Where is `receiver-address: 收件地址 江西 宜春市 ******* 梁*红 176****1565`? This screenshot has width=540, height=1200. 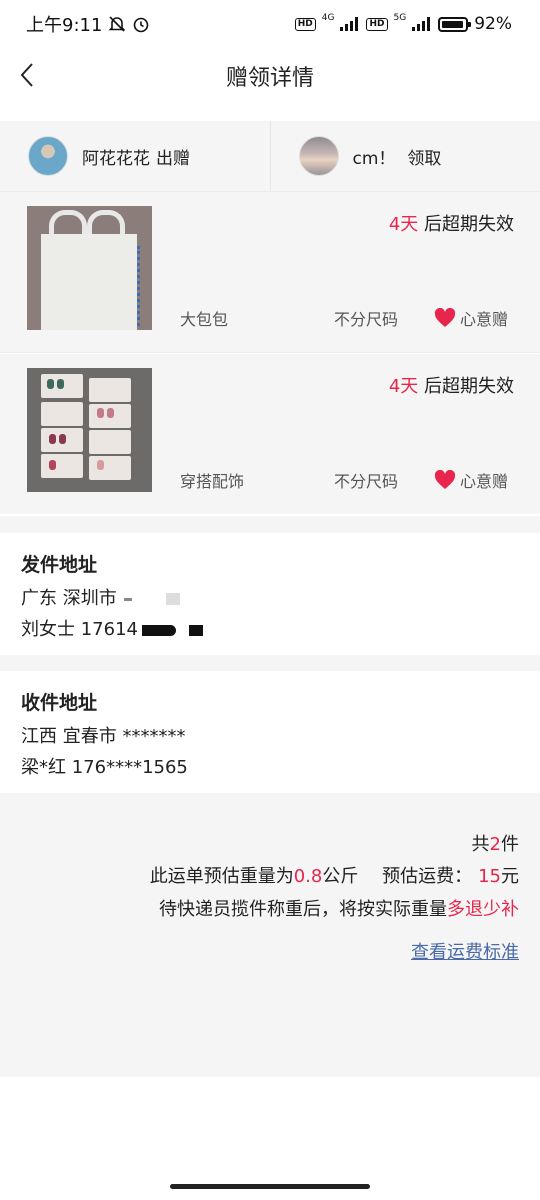 receiver-address: 收件地址 江西 宜春市 ******* 梁*红 176****1565 is located at coordinates (270, 732).